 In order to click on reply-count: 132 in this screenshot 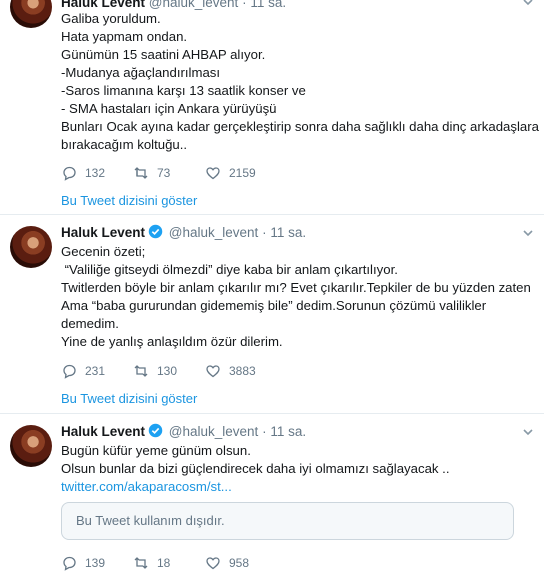, I will do `click(95, 173)`.